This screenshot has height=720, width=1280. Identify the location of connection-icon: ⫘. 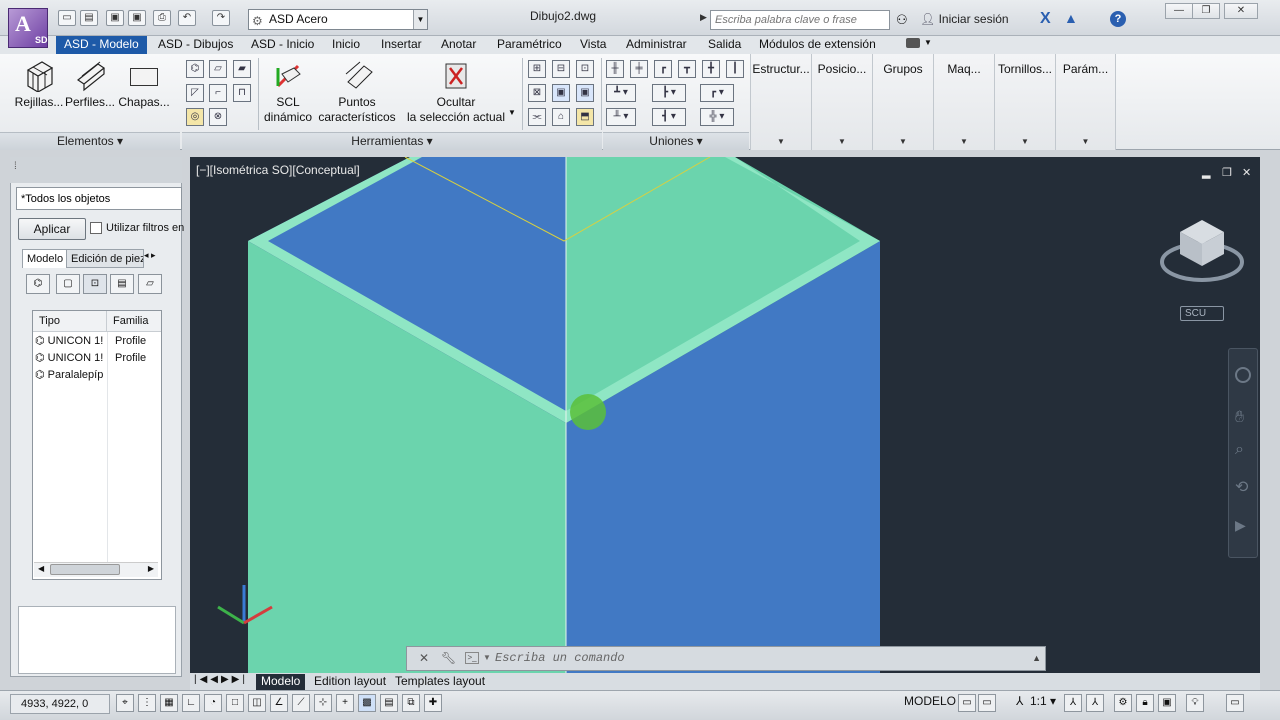
(537, 117).